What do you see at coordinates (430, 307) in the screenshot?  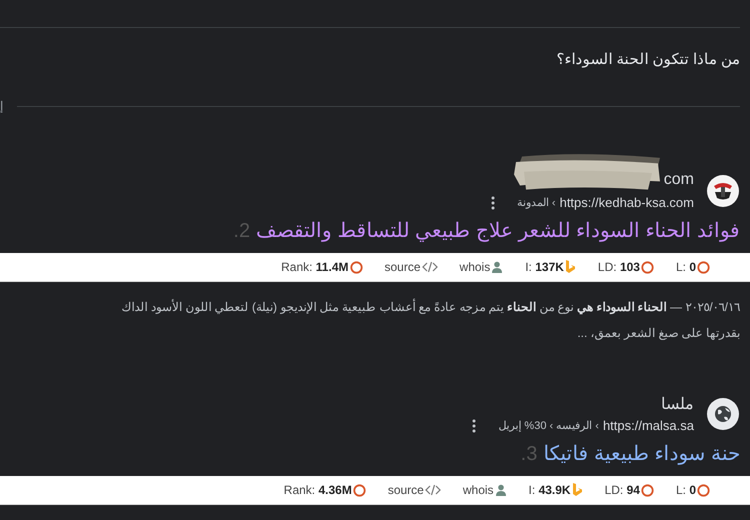 I see `snippet-text: ٢٠٢٥/٠٦/١٦ — الحناء السوداء هي نوع من الحناء يتم مزجه عادةً مع أعشاب طبيعية مثل الإنديجو (نيلة) لتعطي اللون الأسود الداك` at bounding box center [430, 307].